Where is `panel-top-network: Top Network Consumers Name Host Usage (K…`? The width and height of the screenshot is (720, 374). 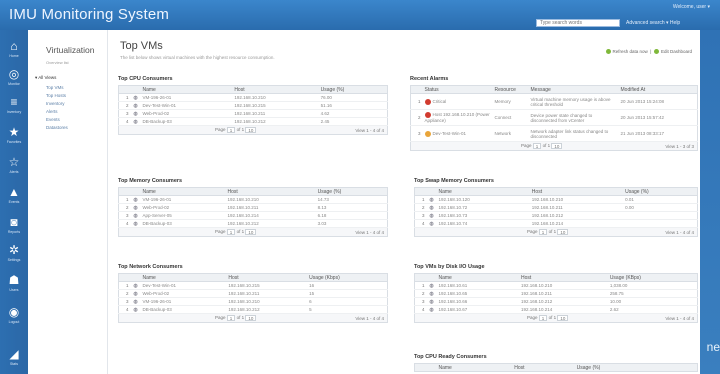 panel-top-network: Top Network Consumers Name Host Usage (K… is located at coordinates (253, 293).